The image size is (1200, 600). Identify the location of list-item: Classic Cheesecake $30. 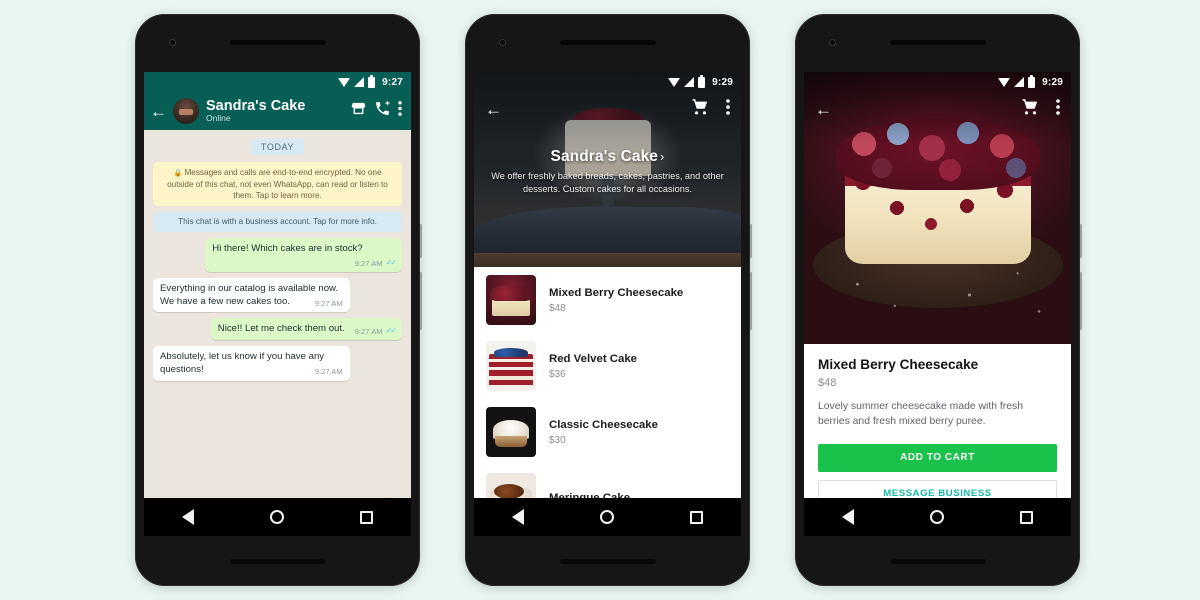
(607, 432).